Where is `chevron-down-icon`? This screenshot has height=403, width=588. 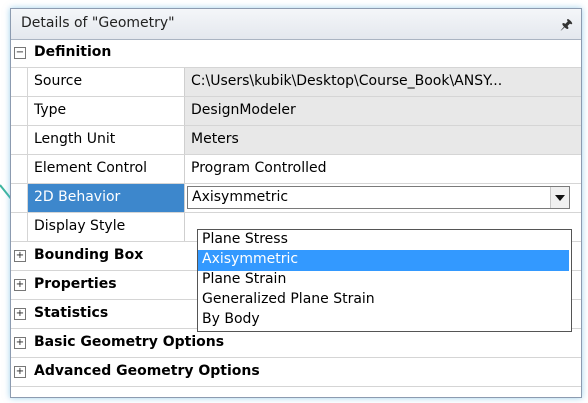
chevron-down-icon is located at coordinates (559, 197).